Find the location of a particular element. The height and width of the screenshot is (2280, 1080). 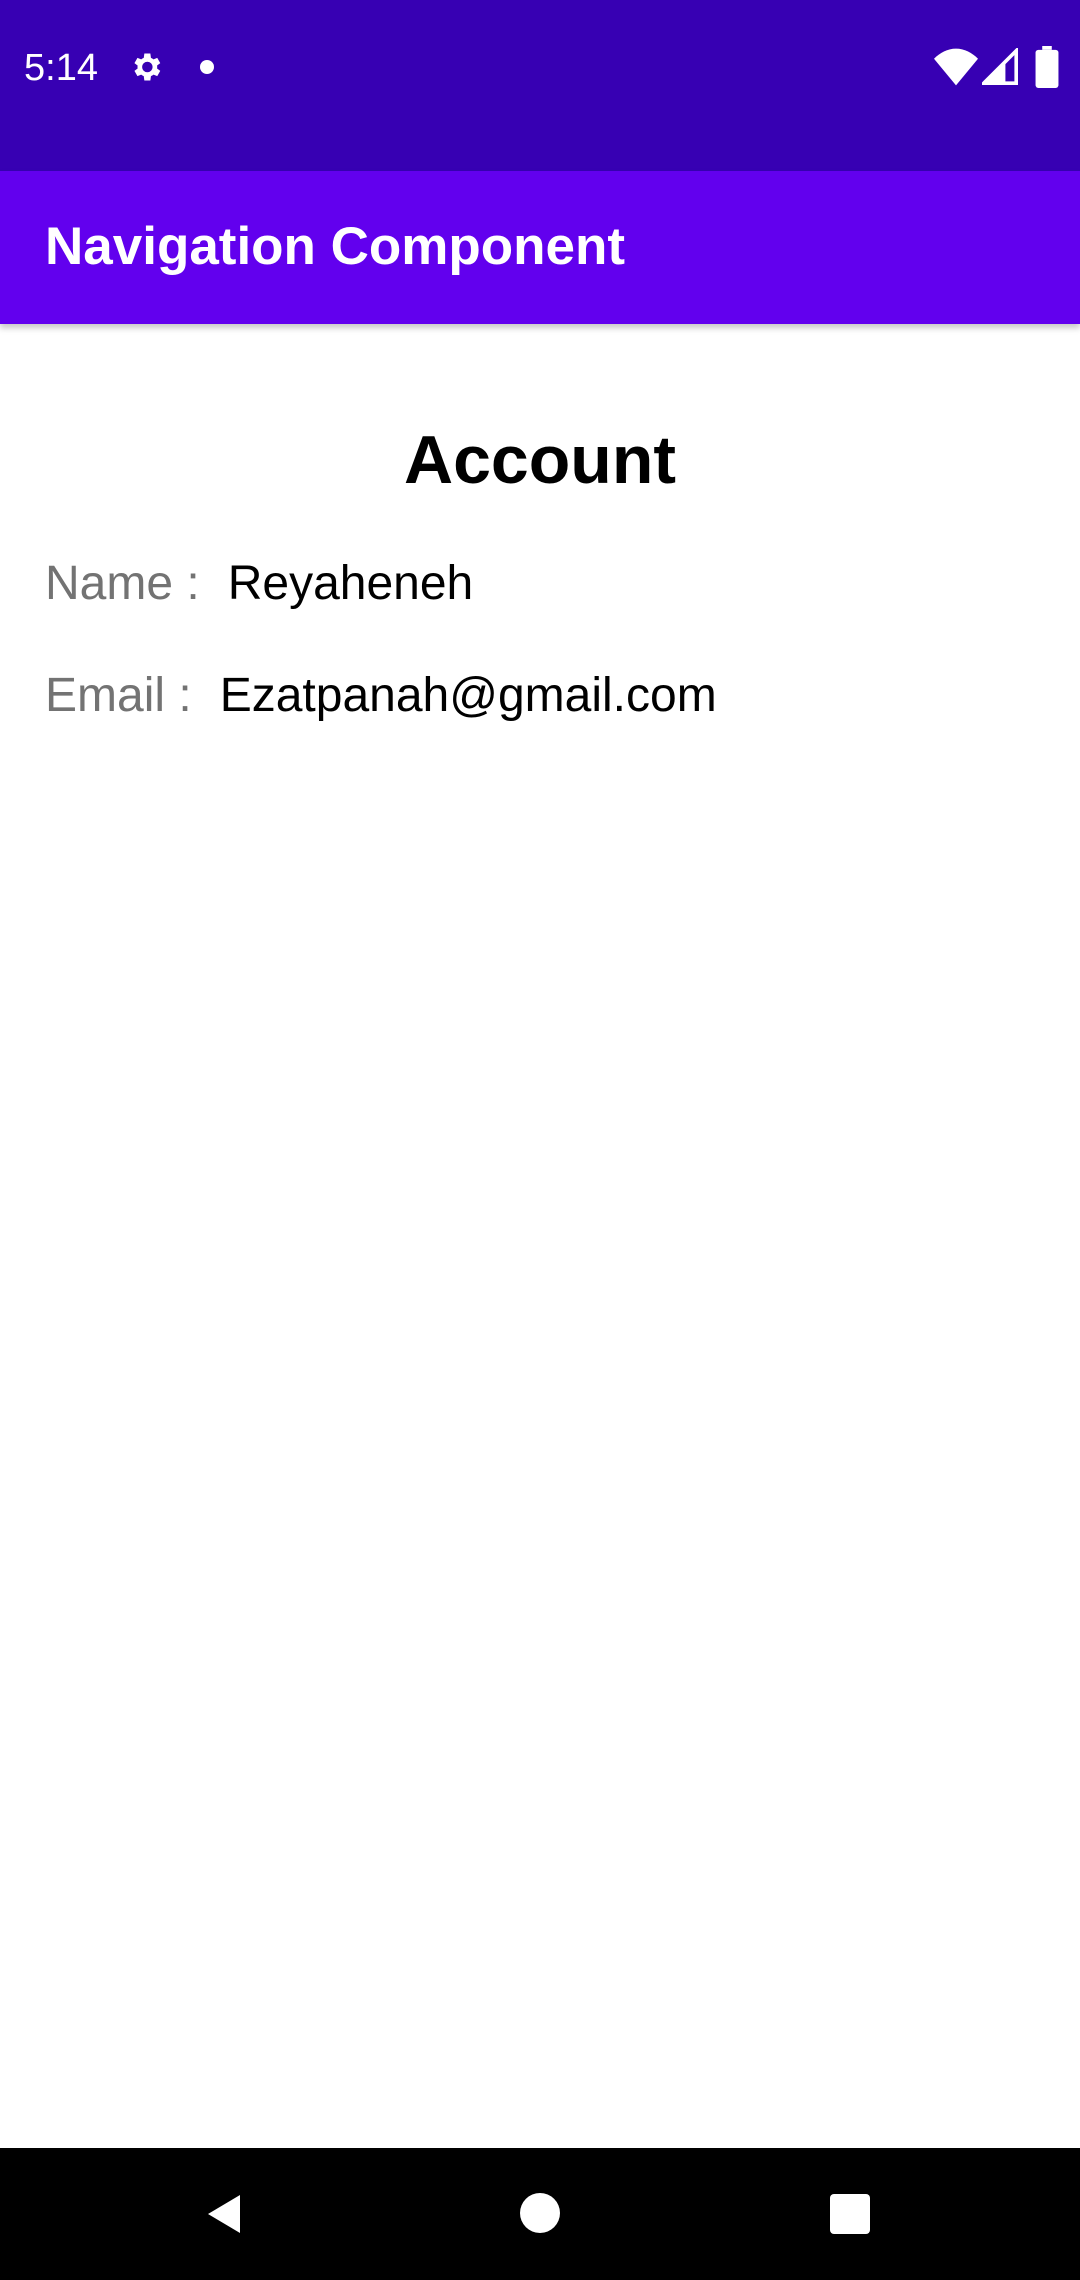

status-bar: 5:14 is located at coordinates (540, 85).